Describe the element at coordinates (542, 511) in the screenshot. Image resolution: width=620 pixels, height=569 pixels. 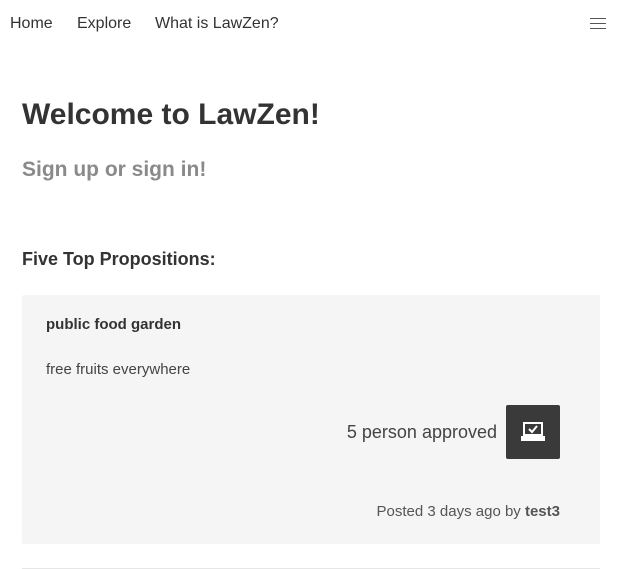
I see `author-link: test3` at that location.